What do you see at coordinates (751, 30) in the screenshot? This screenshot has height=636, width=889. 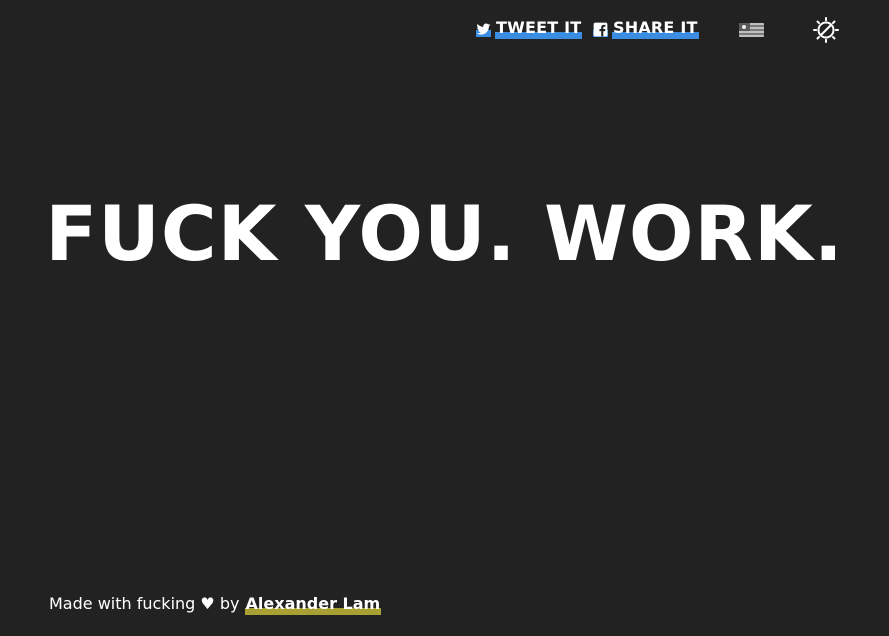 I see `us-flag-icon` at bounding box center [751, 30].